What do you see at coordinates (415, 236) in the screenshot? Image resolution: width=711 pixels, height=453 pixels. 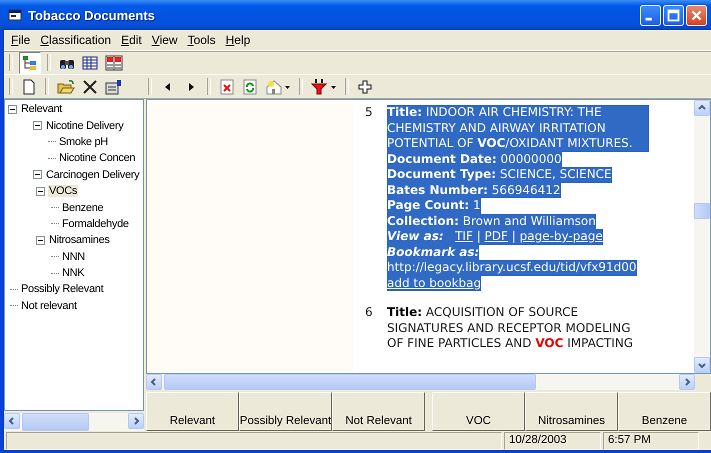 I see `view-as-label: View as:` at bounding box center [415, 236].